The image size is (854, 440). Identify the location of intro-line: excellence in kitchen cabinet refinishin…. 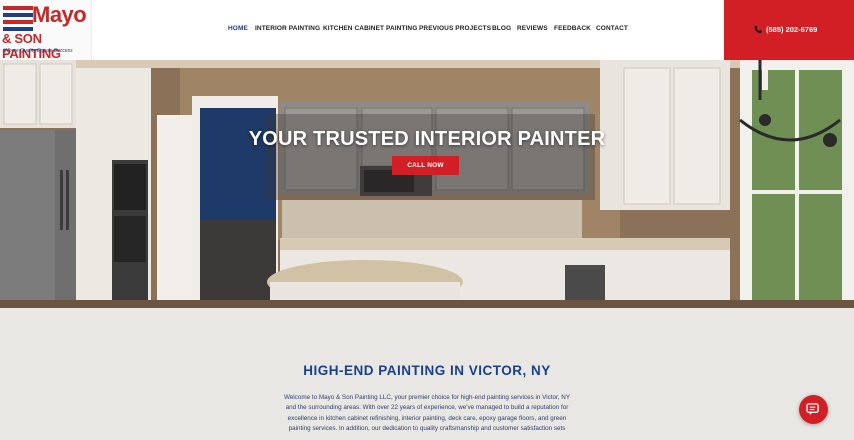
(427, 418).